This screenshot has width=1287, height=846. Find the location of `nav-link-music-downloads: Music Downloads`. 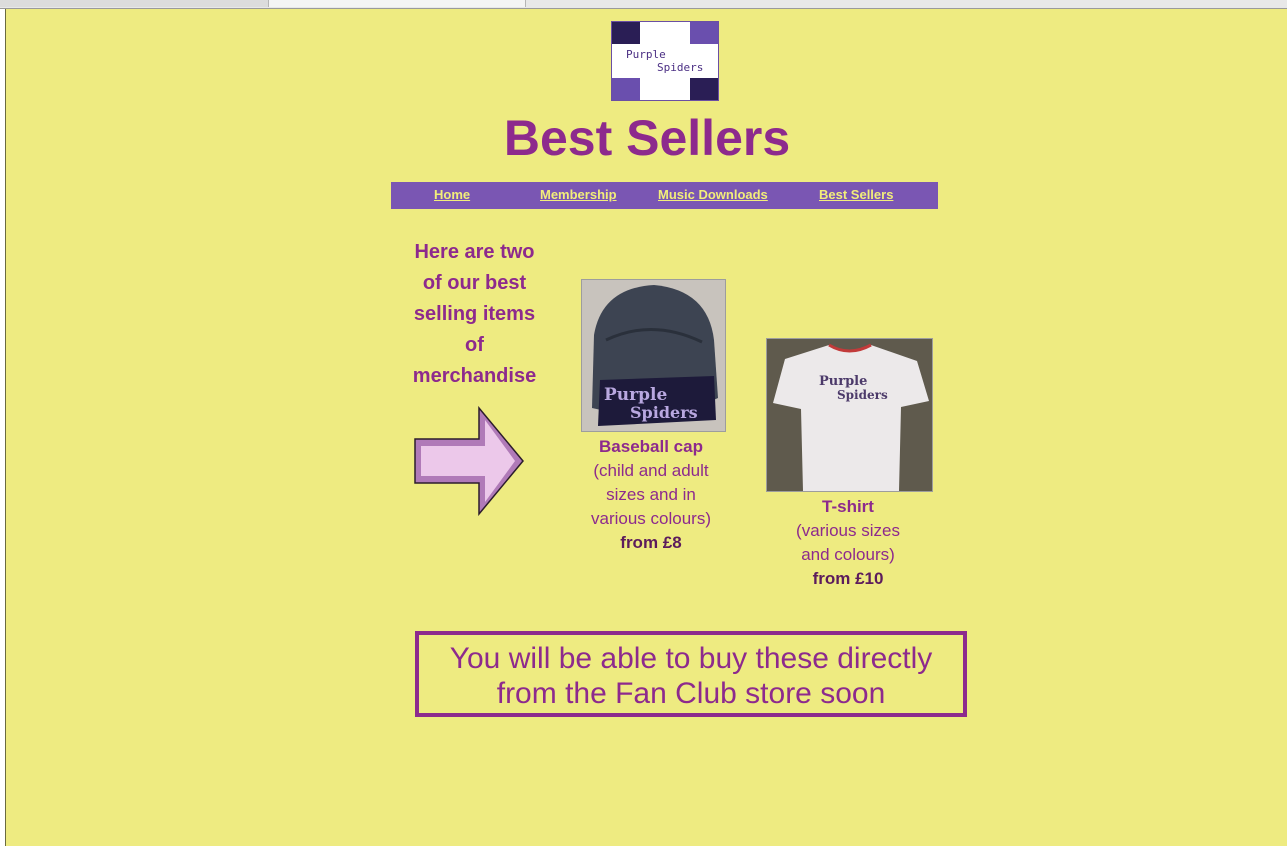

nav-link-music-downloads: Music Downloads is located at coordinates (713, 194).